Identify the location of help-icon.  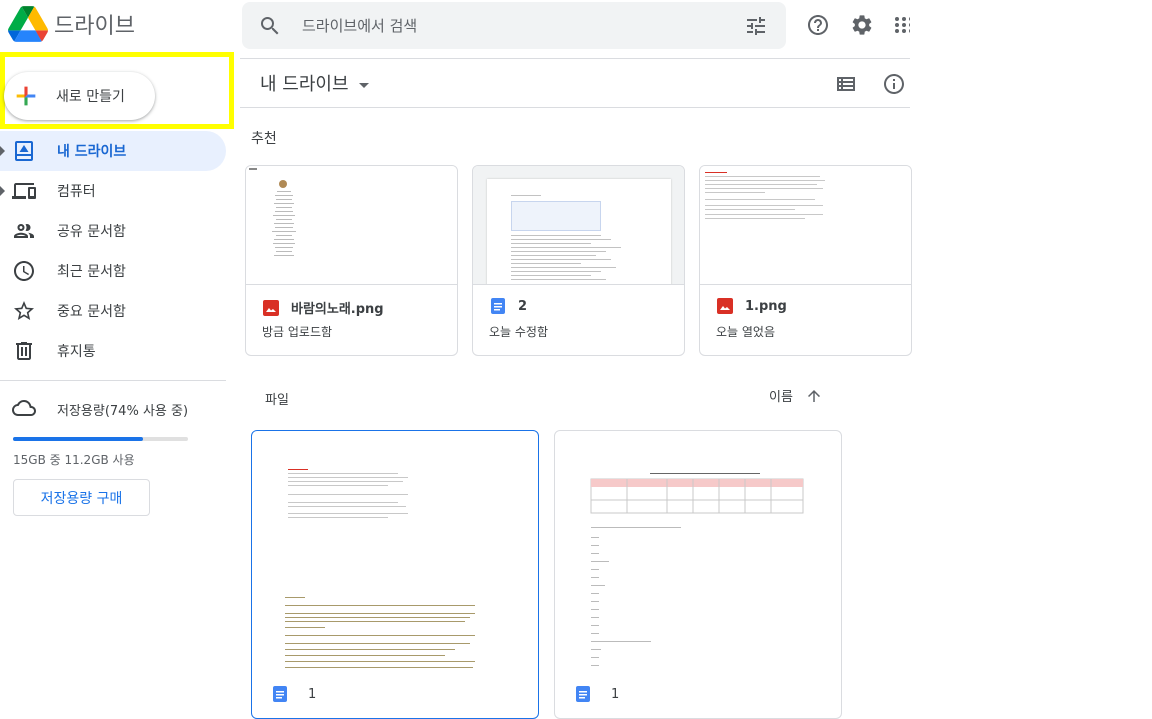
(818, 25).